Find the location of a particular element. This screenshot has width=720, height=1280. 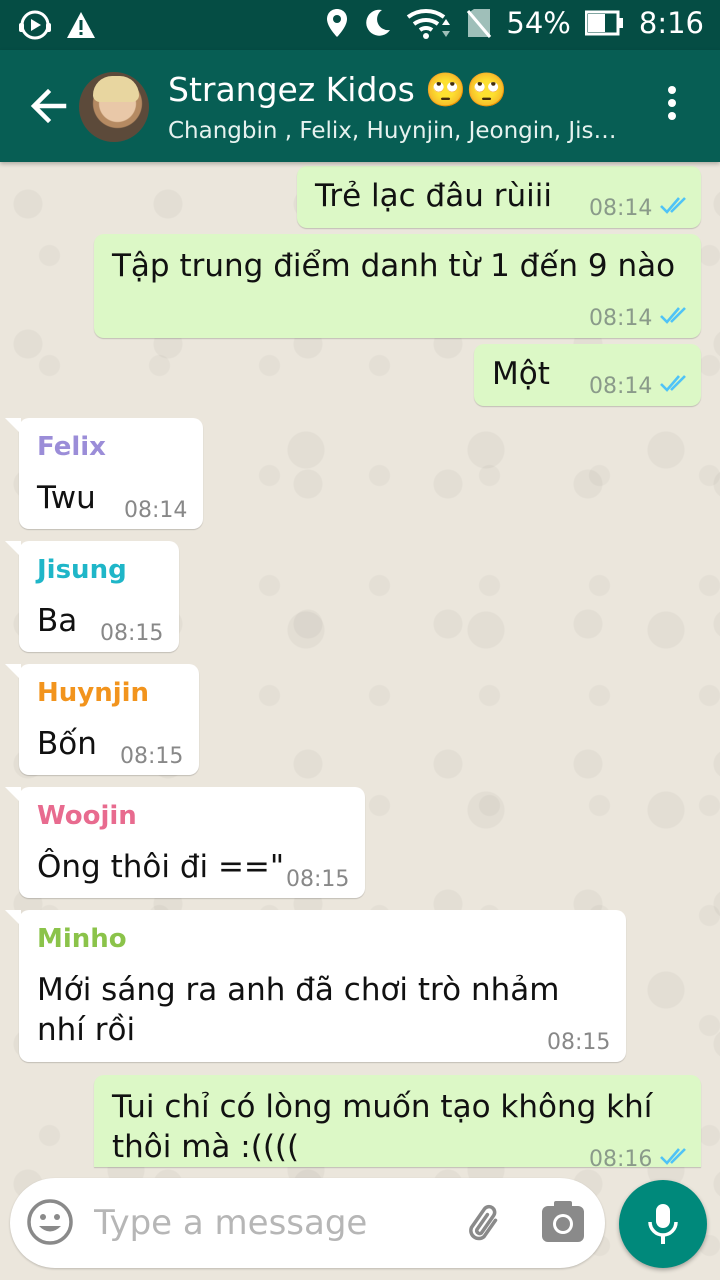

overflow-menu-icon is located at coordinates (672, 106).